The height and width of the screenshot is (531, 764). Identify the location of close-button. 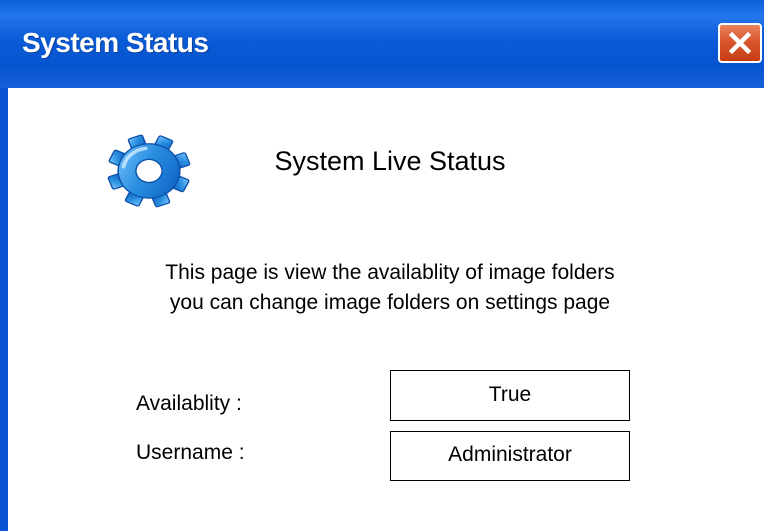
(740, 43).